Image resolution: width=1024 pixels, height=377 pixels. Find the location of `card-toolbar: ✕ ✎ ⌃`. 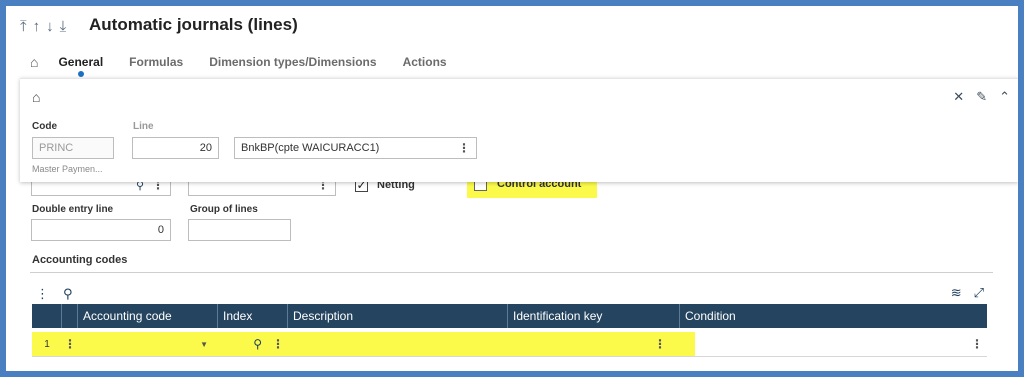

card-toolbar: ✕ ✎ ⌃ is located at coordinates (981, 97).